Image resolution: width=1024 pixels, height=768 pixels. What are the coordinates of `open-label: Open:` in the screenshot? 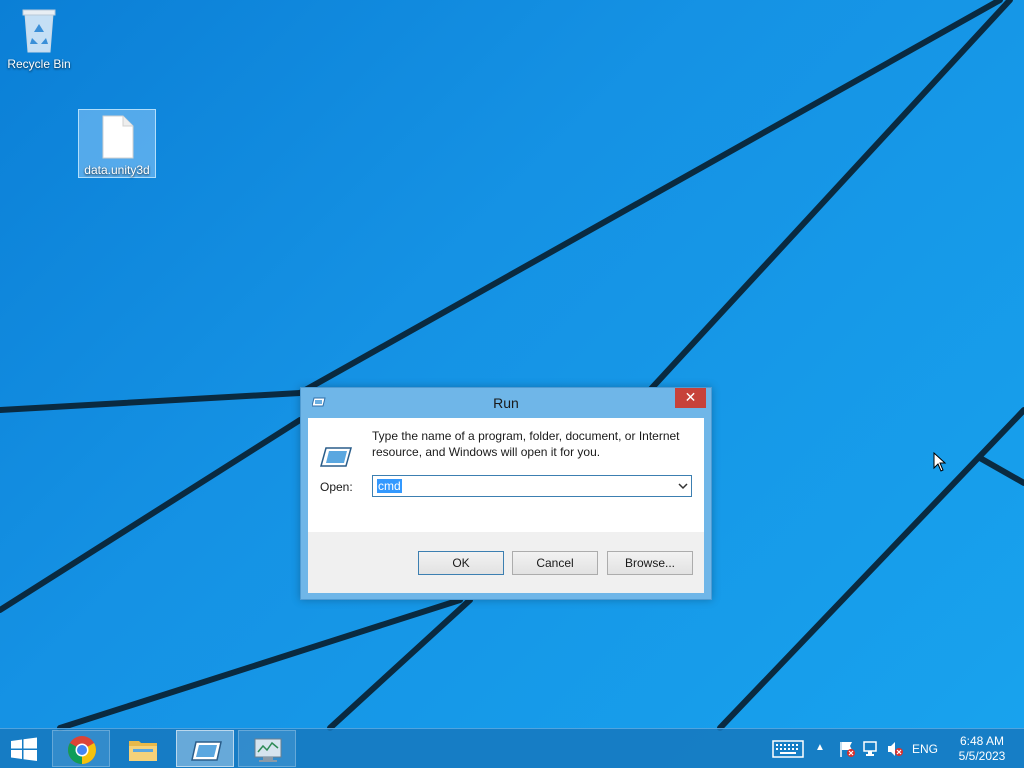 It's located at (336, 487).